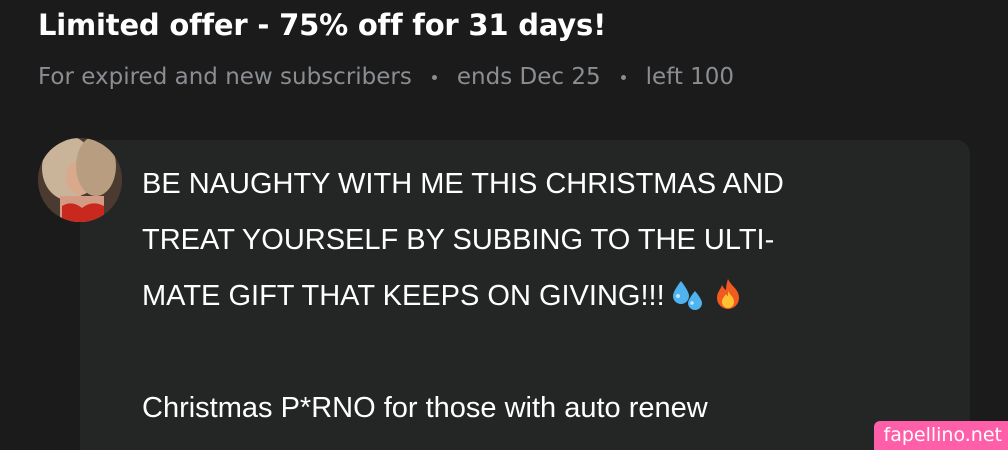 Image resolution: width=1008 pixels, height=450 pixels. Describe the element at coordinates (322, 25) in the screenshot. I see `offer-title: Limited offer - 75% off for 31 days!` at that location.